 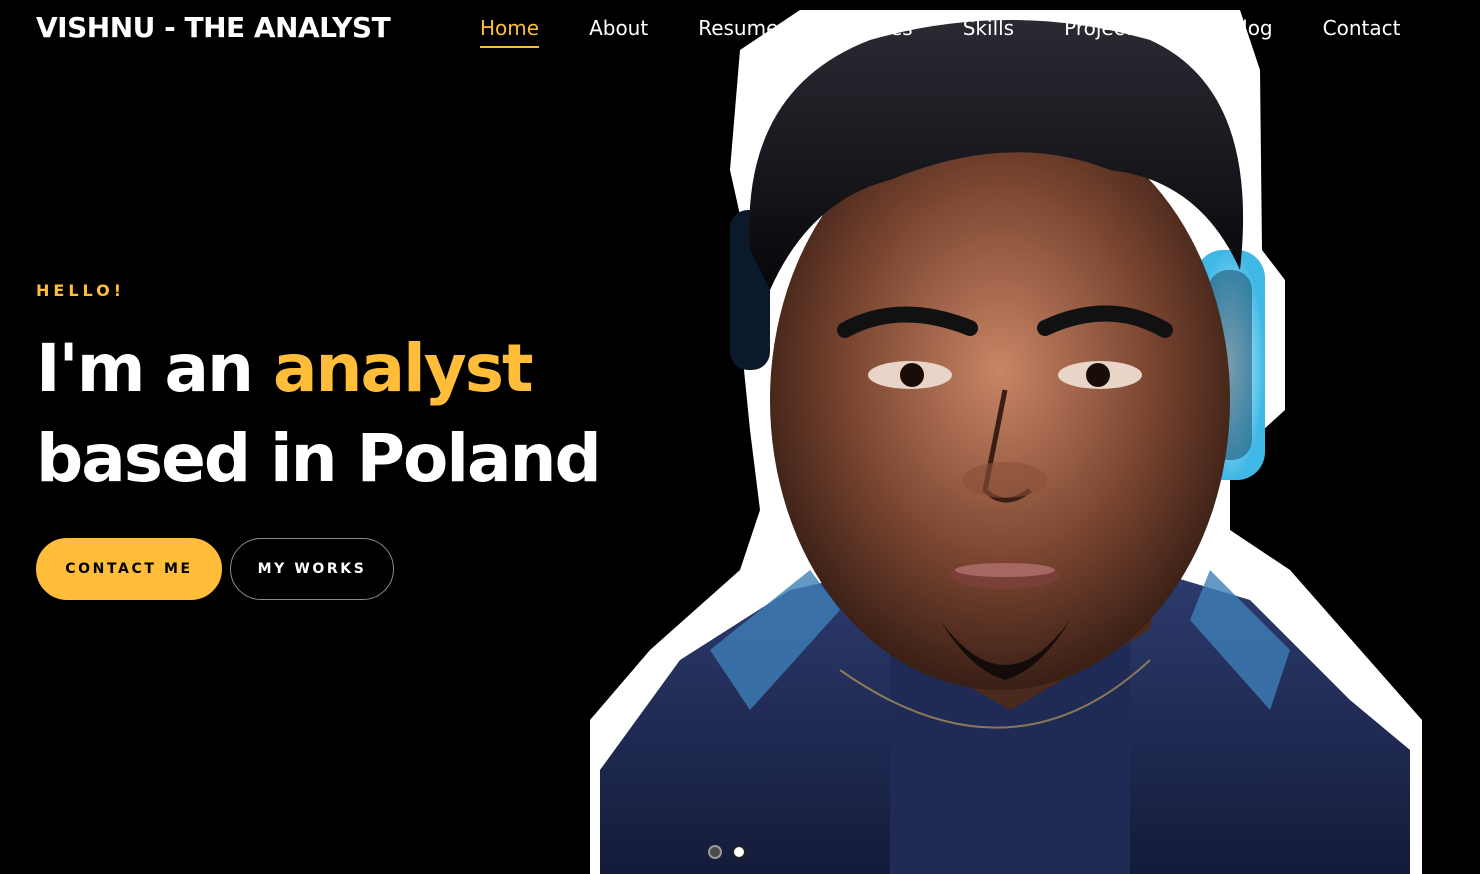 I want to click on nav-item-home: Home, so click(x=510, y=31).